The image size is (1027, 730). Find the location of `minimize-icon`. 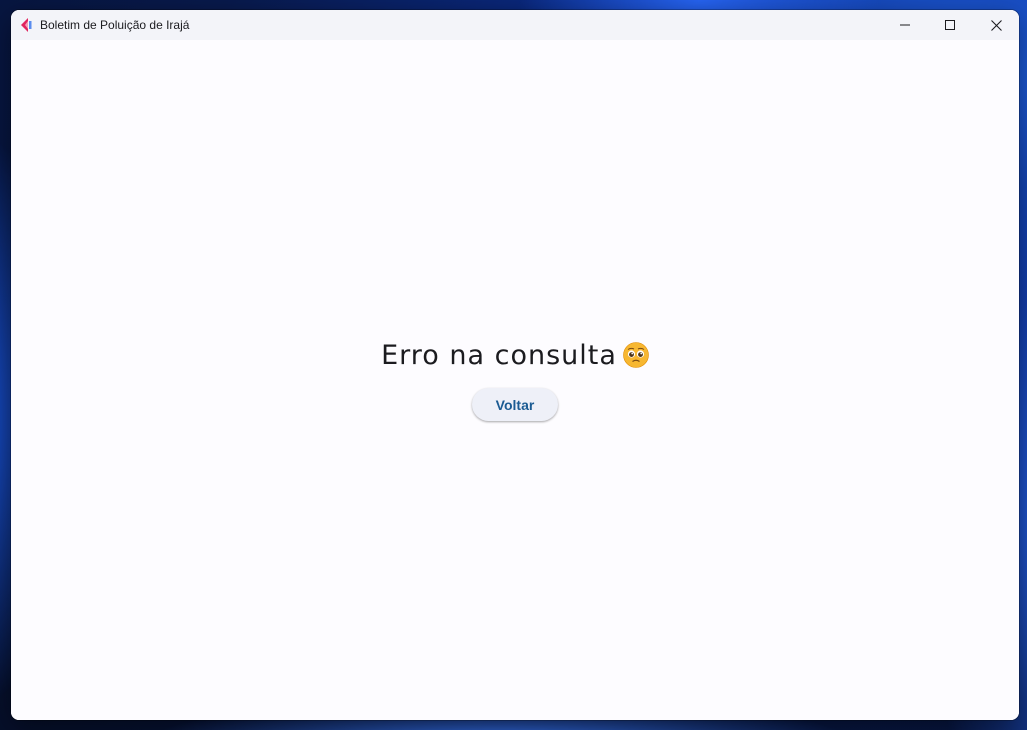

minimize-icon is located at coordinates (905, 25).